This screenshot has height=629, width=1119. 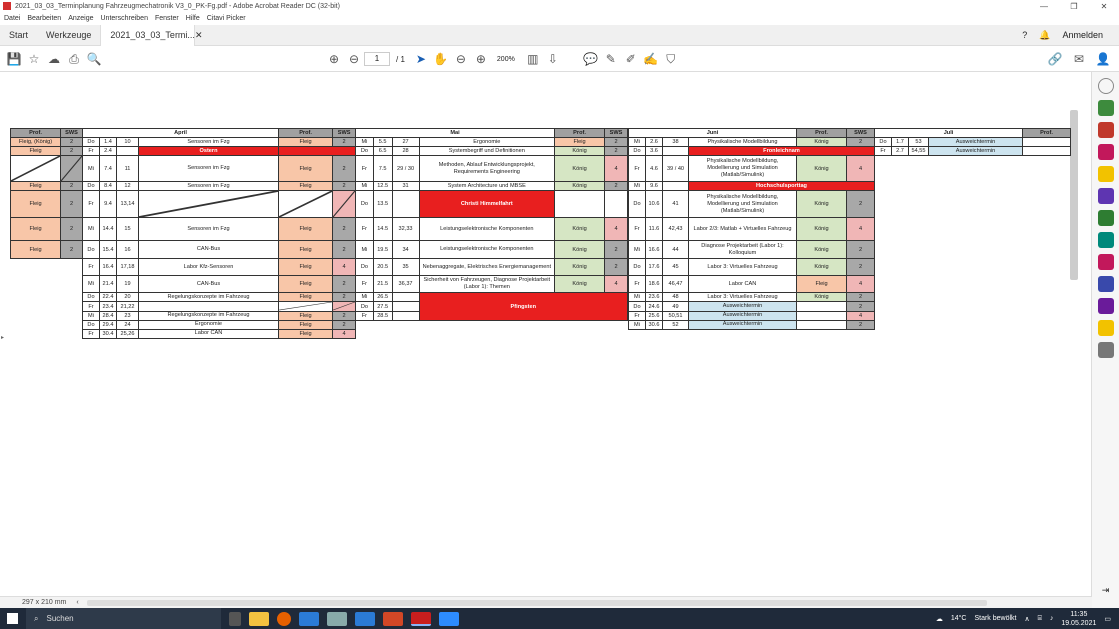 What do you see at coordinates (1105, 306) in the screenshot?
I see `signature-panel-icon` at bounding box center [1105, 306].